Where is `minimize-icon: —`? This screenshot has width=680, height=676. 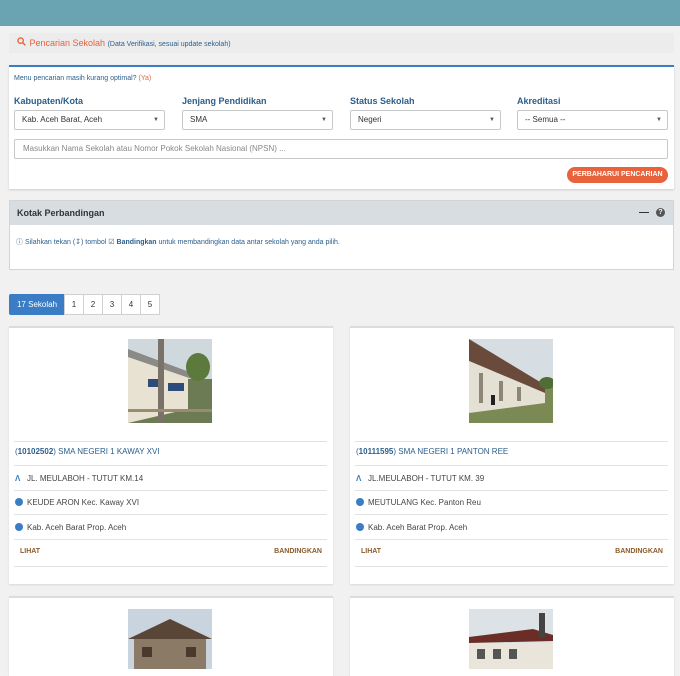 minimize-icon: — is located at coordinates (644, 213).